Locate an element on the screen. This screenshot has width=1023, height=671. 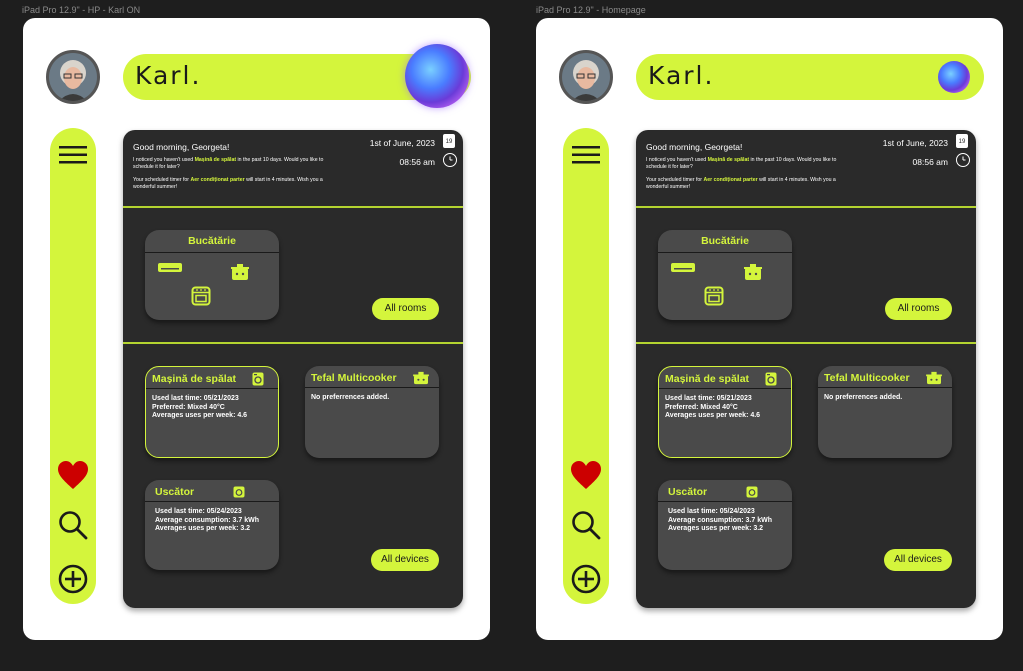
frame-label: iPad Pro 12.9" - Homepage is located at coordinates (591, 10).